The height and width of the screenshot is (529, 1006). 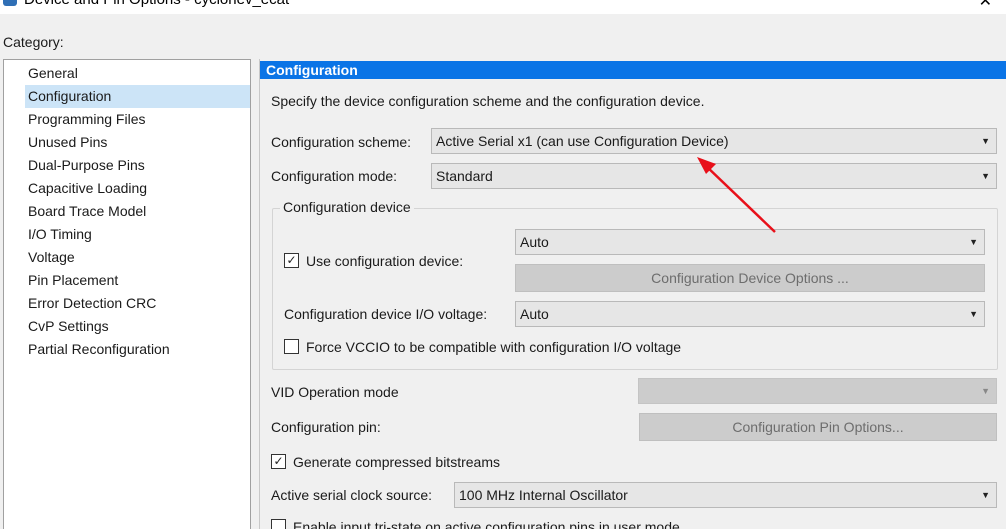 I want to click on clock-source-dropdown: 100 MHz Internal Oscillator ▼, so click(x=725, y=495).